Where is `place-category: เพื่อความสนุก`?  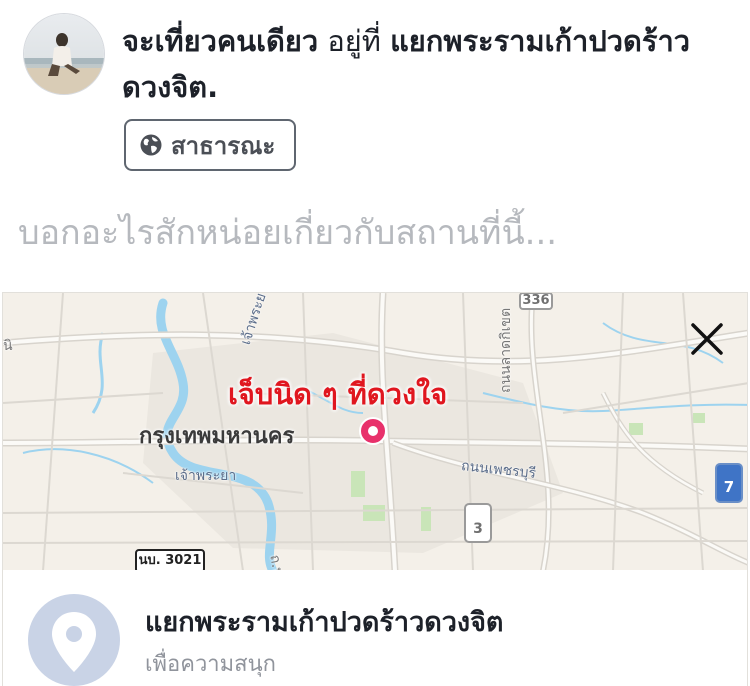
place-category: เพื่อความสนุก is located at coordinates (210, 664).